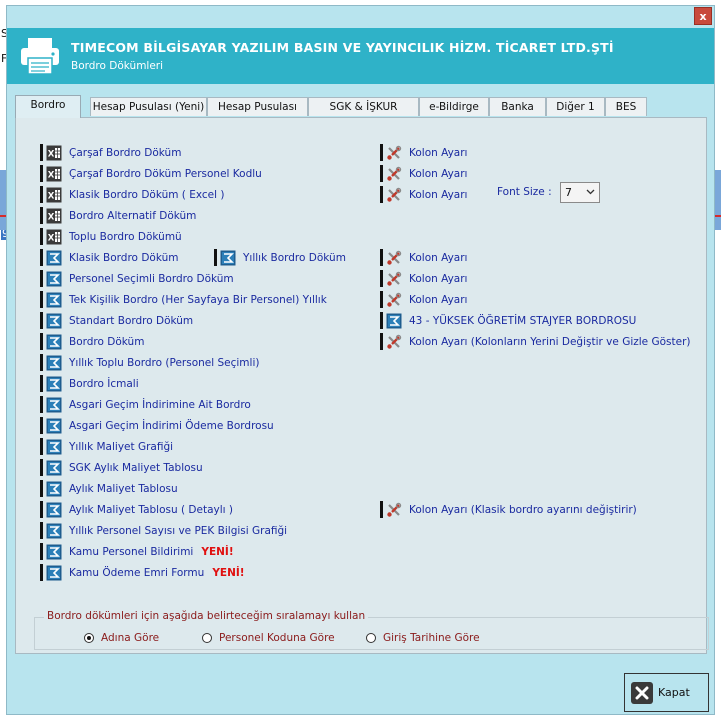 The width and height of the screenshot is (721, 721). Describe the element at coordinates (394, 510) in the screenshot. I see `tools-icon` at that location.